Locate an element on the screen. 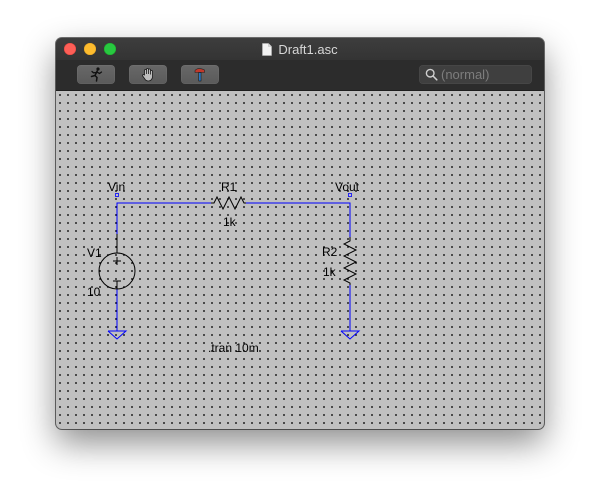 This screenshot has height=503, width=600. running-man-icon is located at coordinates (96, 74).